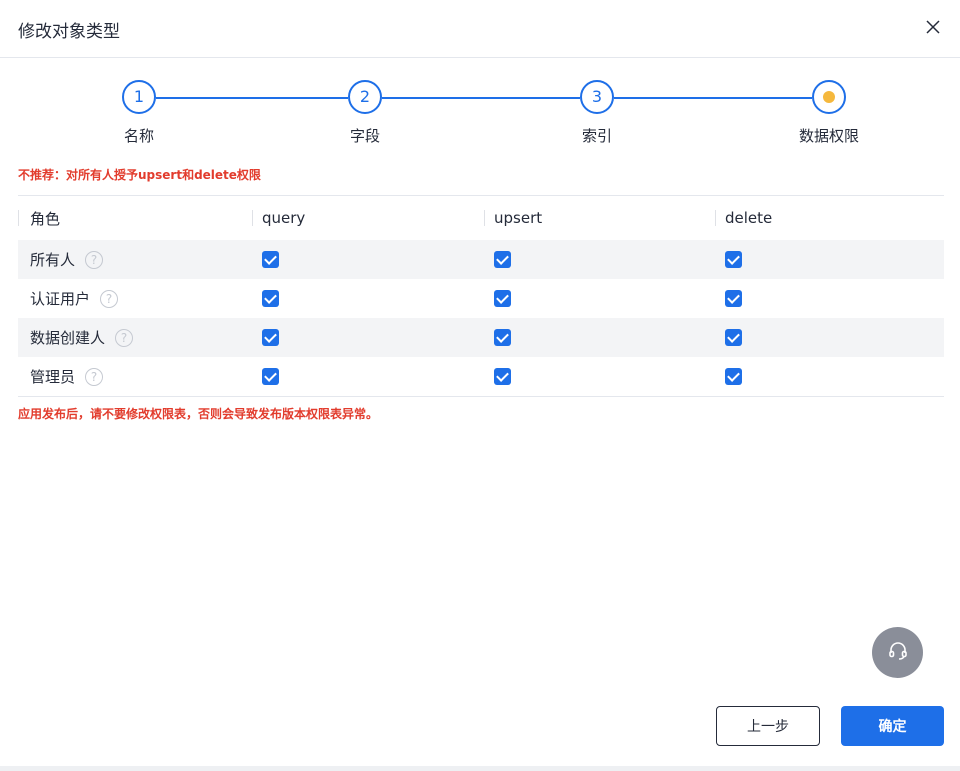  I want to click on role-name: 管理员, so click(53, 377).